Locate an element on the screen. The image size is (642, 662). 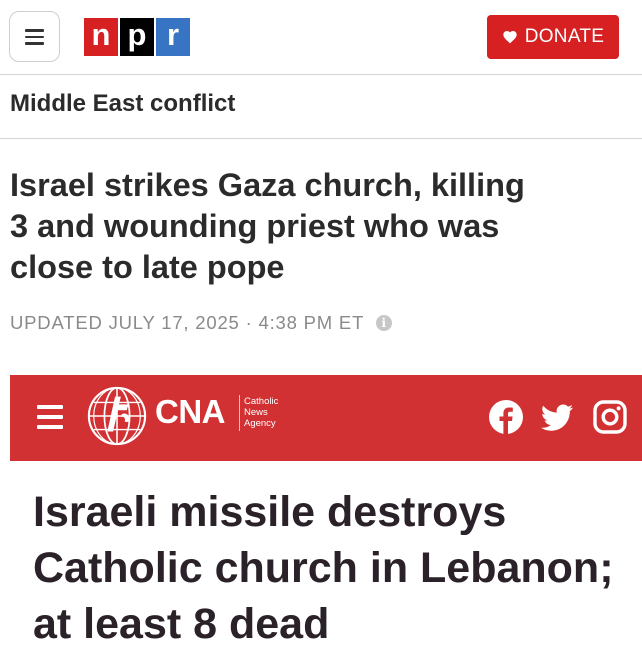
logo-divider is located at coordinates (239, 413).